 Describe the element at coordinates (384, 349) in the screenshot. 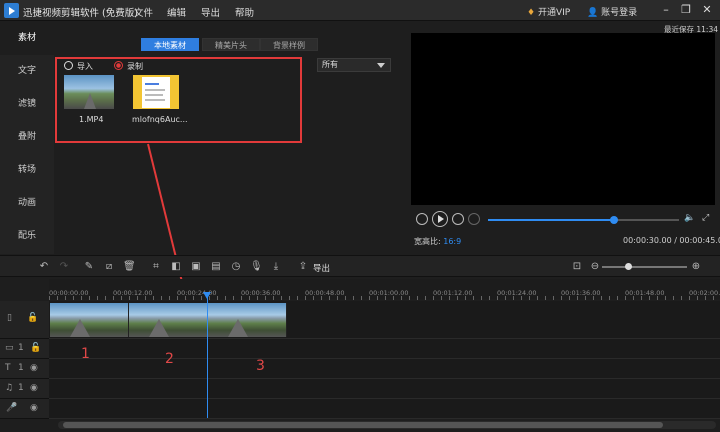

I see `pip-track` at that location.